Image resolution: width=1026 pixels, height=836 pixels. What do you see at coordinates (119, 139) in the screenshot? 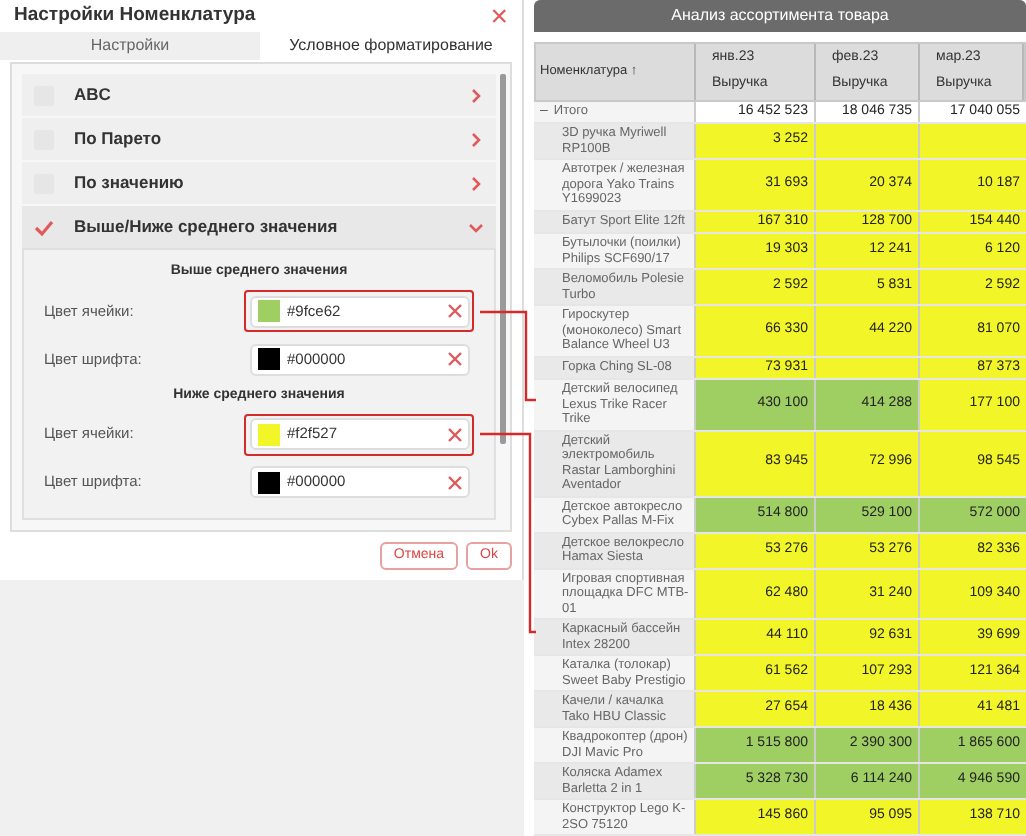
I see `rule-label: По Парето` at bounding box center [119, 139].